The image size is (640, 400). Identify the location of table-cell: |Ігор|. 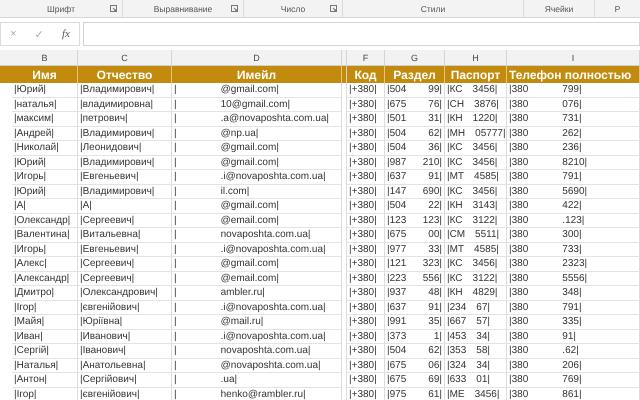
(25, 307).